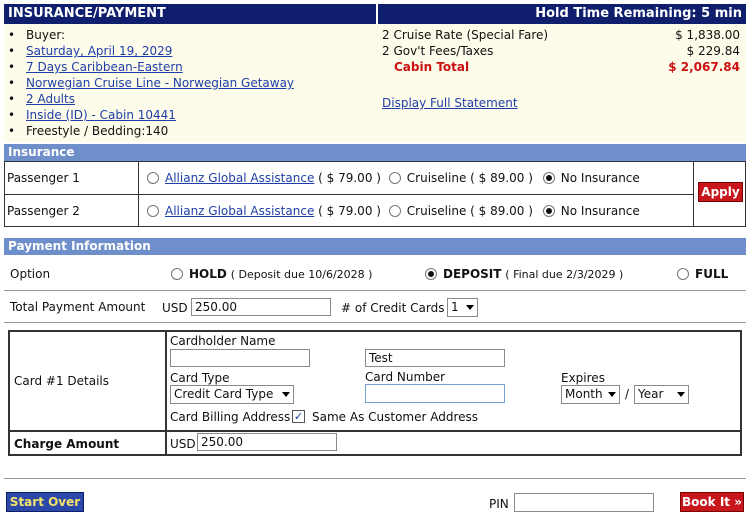 The width and height of the screenshot is (750, 519). Describe the element at coordinates (712, 502) in the screenshot. I see `book-it-button: Book It »` at that location.